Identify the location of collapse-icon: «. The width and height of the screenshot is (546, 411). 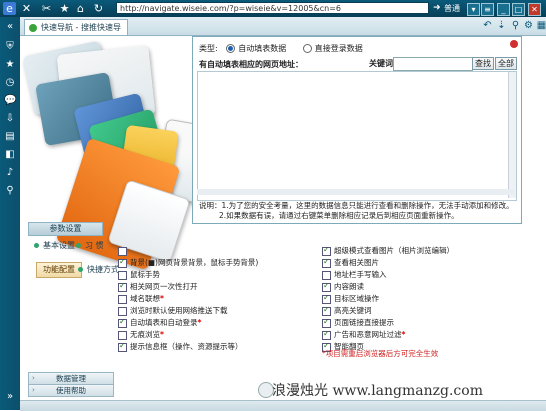
(10, 27).